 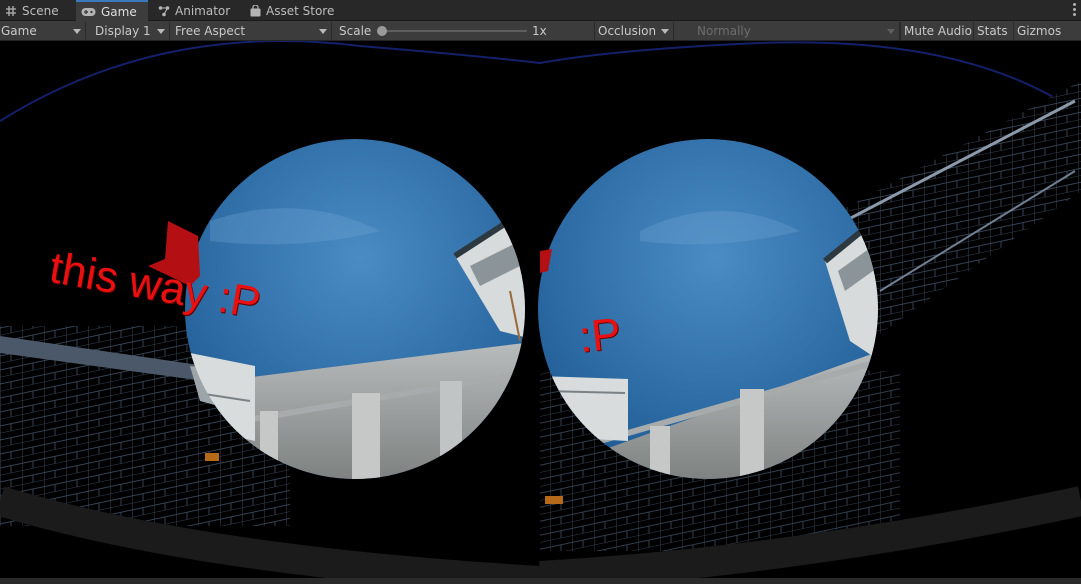 I want to click on tab-scene-label: Scene, so click(x=40, y=10).